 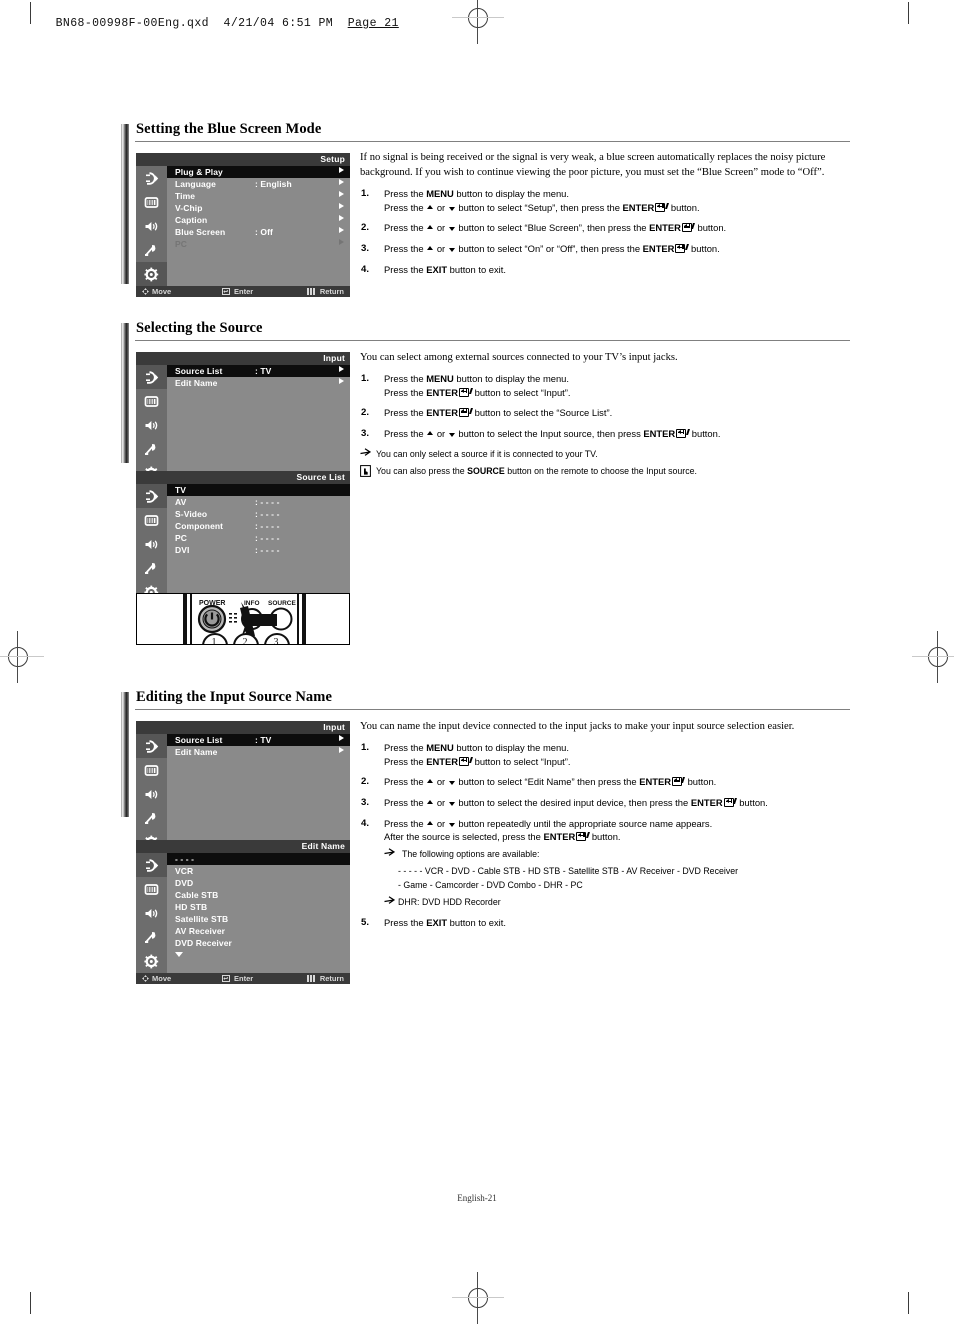 I want to click on osd-menu-item: HD STB, so click(x=258, y=907).